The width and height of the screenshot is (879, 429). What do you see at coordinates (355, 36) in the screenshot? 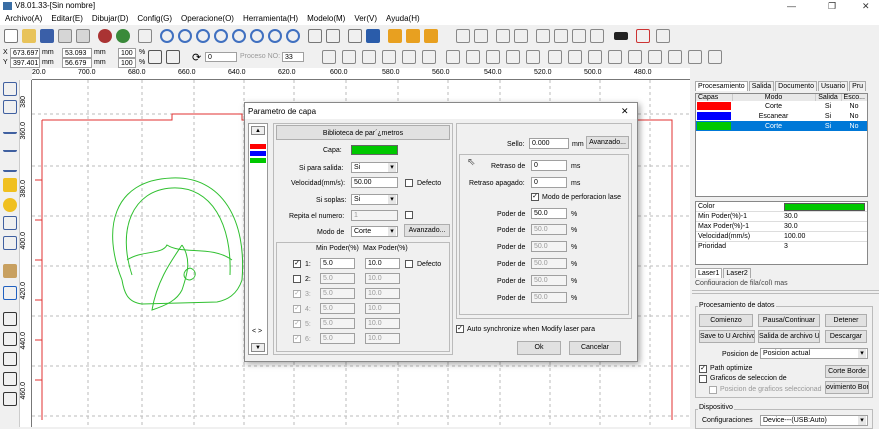
I see `array-icon` at bounding box center [355, 36].